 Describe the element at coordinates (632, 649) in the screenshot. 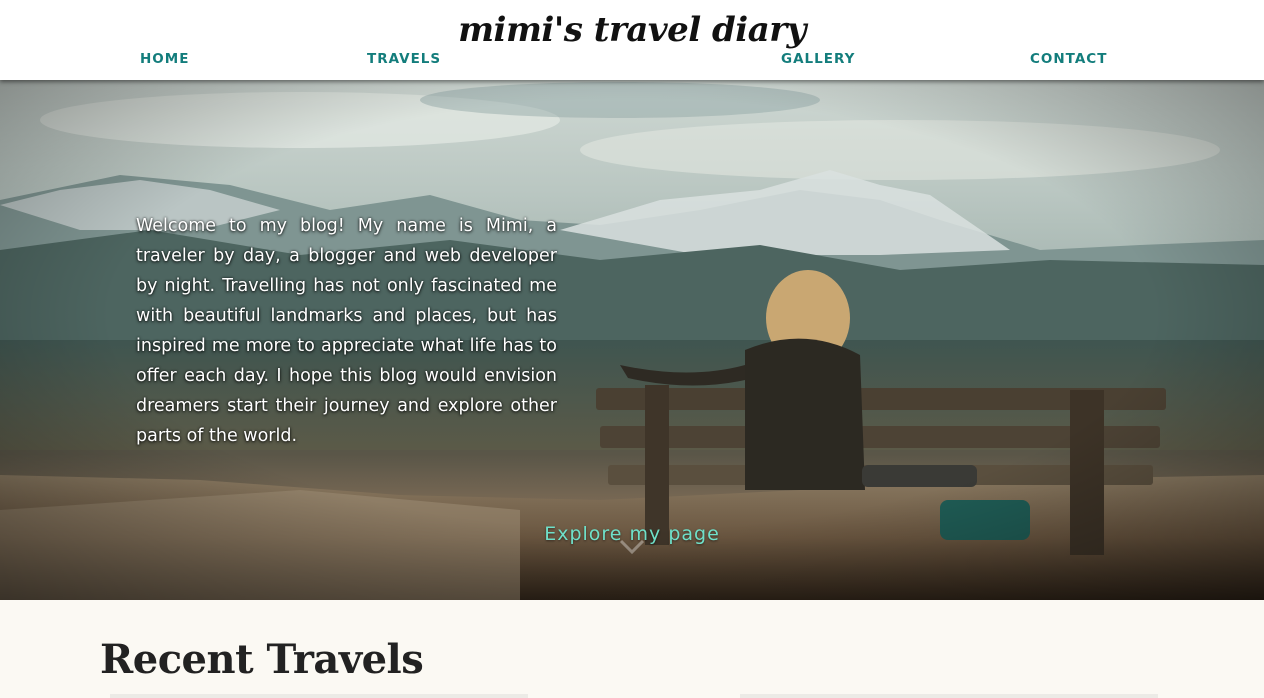

I see `recent-travels-section: Recent Travels` at that location.